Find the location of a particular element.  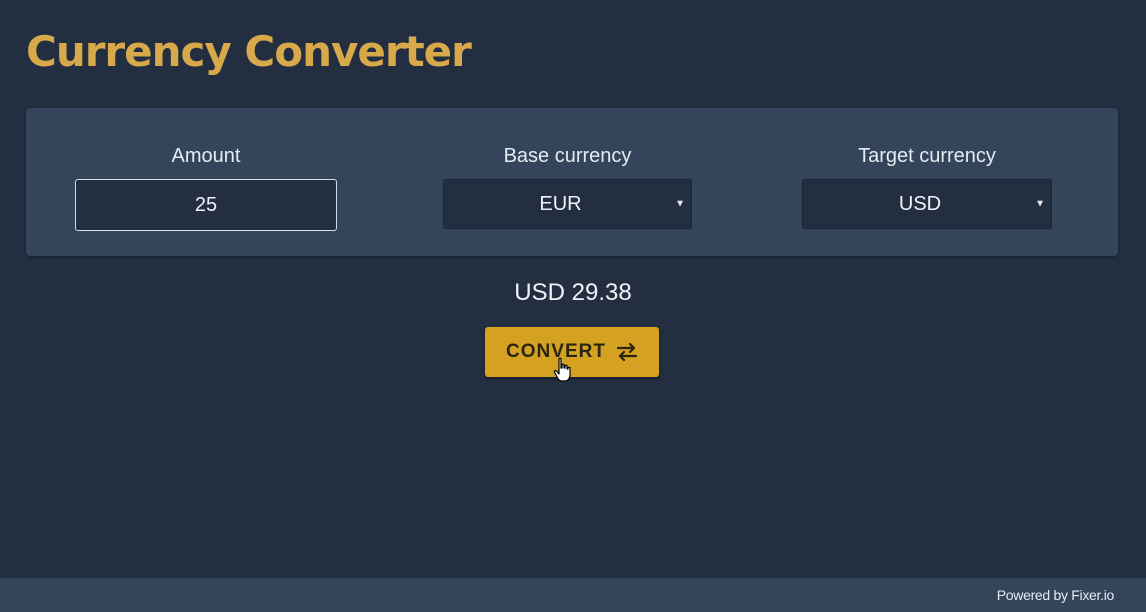

base-currency-field-group: Base currency EUR ▼ is located at coordinates (567, 182).